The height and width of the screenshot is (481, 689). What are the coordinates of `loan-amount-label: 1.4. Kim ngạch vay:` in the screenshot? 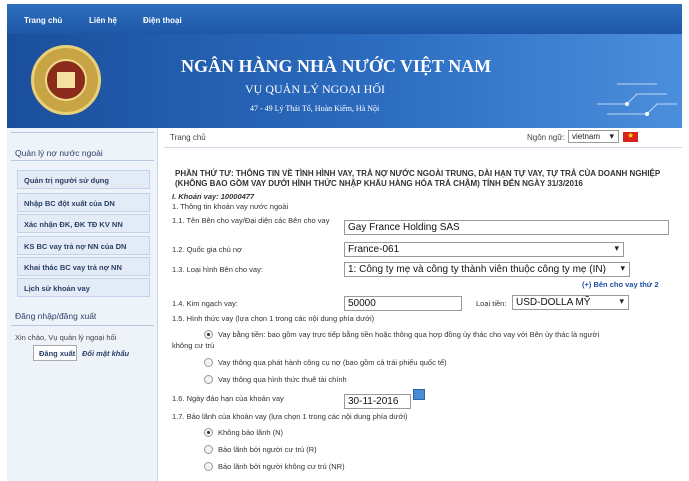 It's located at (205, 303).